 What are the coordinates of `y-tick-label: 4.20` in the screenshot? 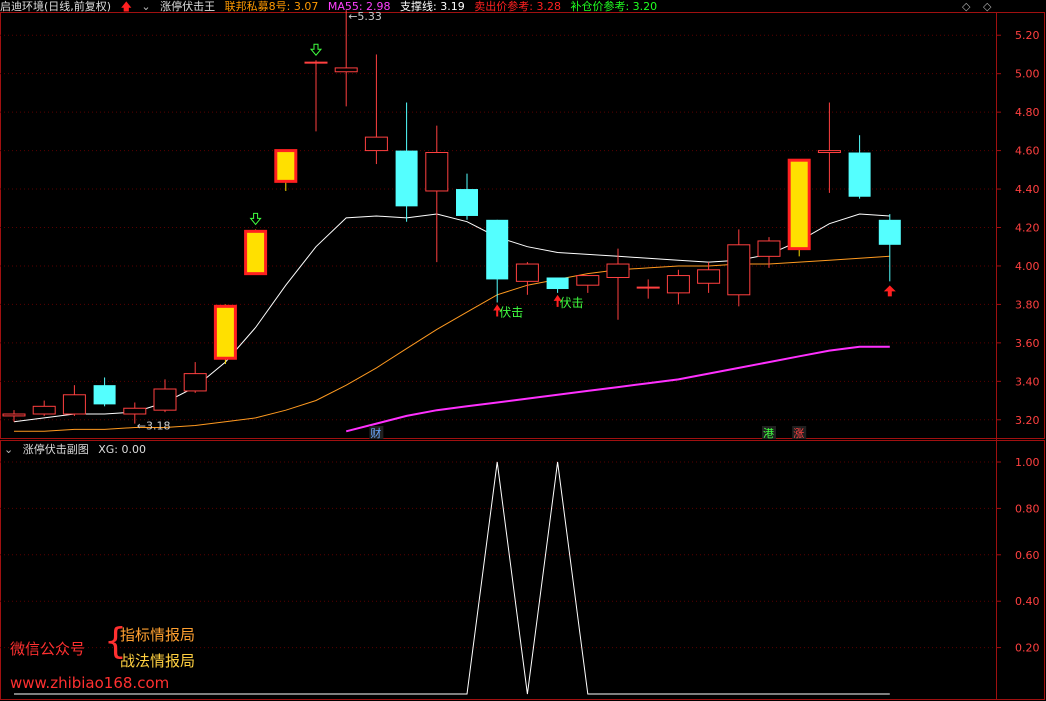 It's located at (1027, 228).